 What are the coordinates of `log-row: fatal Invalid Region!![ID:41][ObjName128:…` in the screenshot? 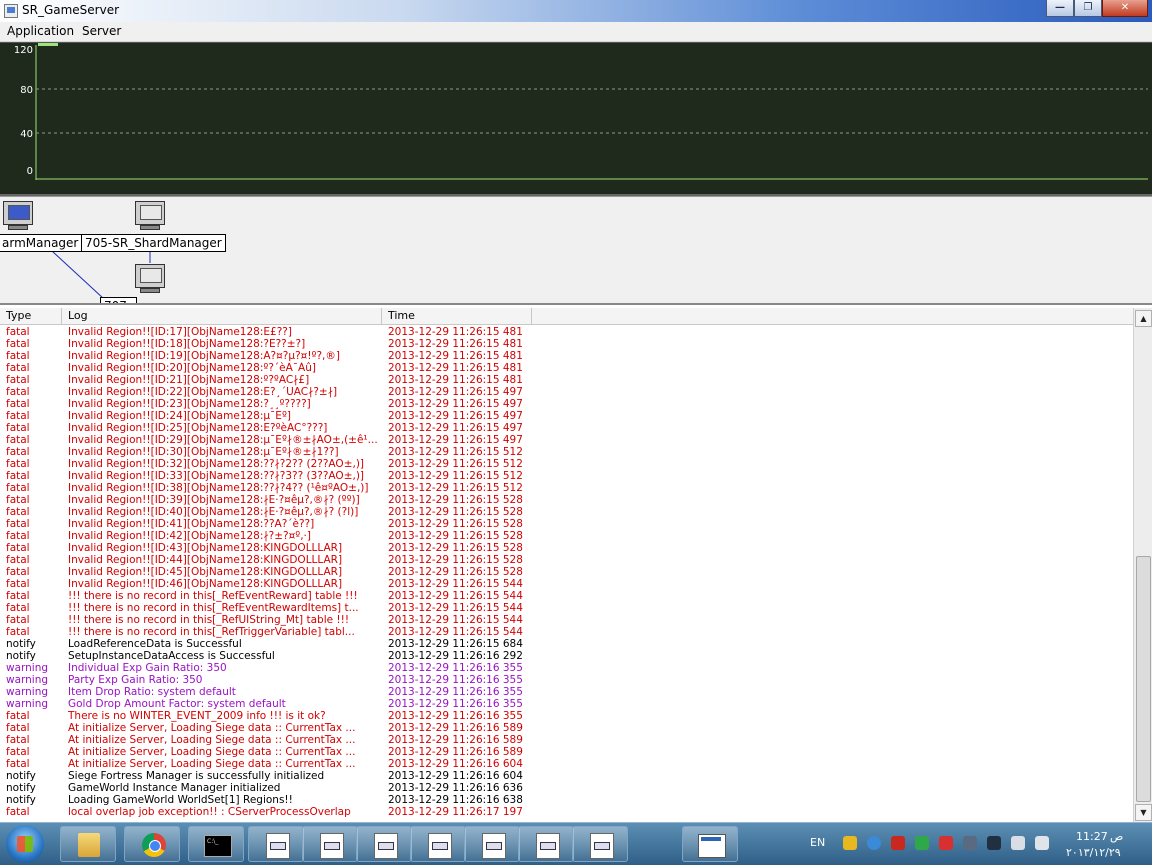 It's located at (566, 524).